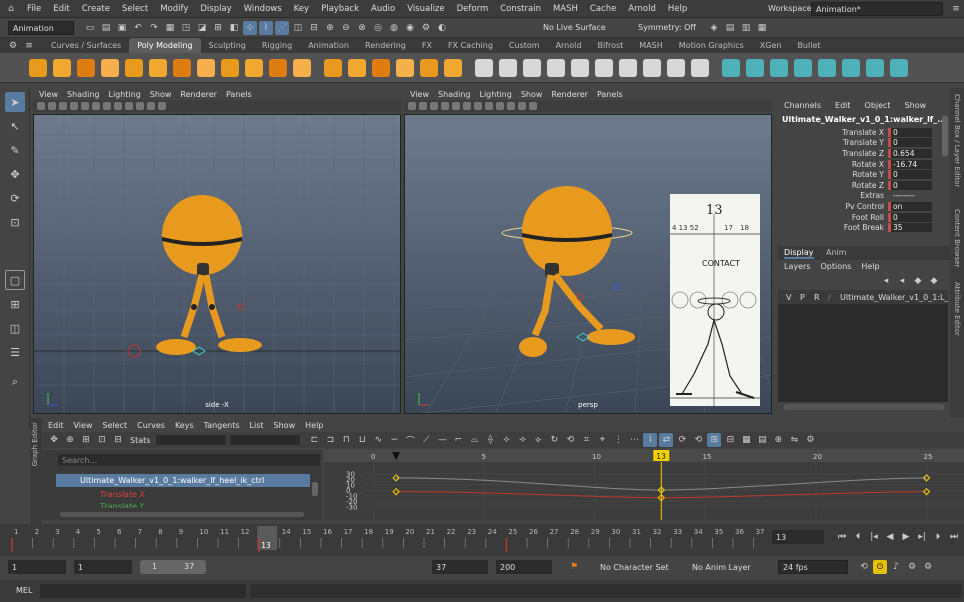 The width and height of the screenshot is (964, 602). I want to click on separate-icon, so click(357, 68).